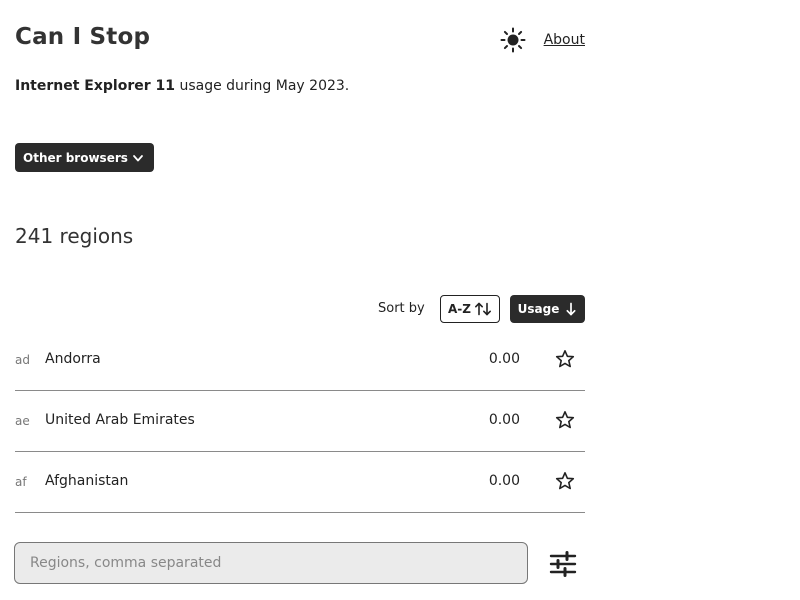 The height and width of the screenshot is (600, 800). What do you see at coordinates (300, 40) in the screenshot?
I see `page-header: Can I Stop About` at bounding box center [300, 40].